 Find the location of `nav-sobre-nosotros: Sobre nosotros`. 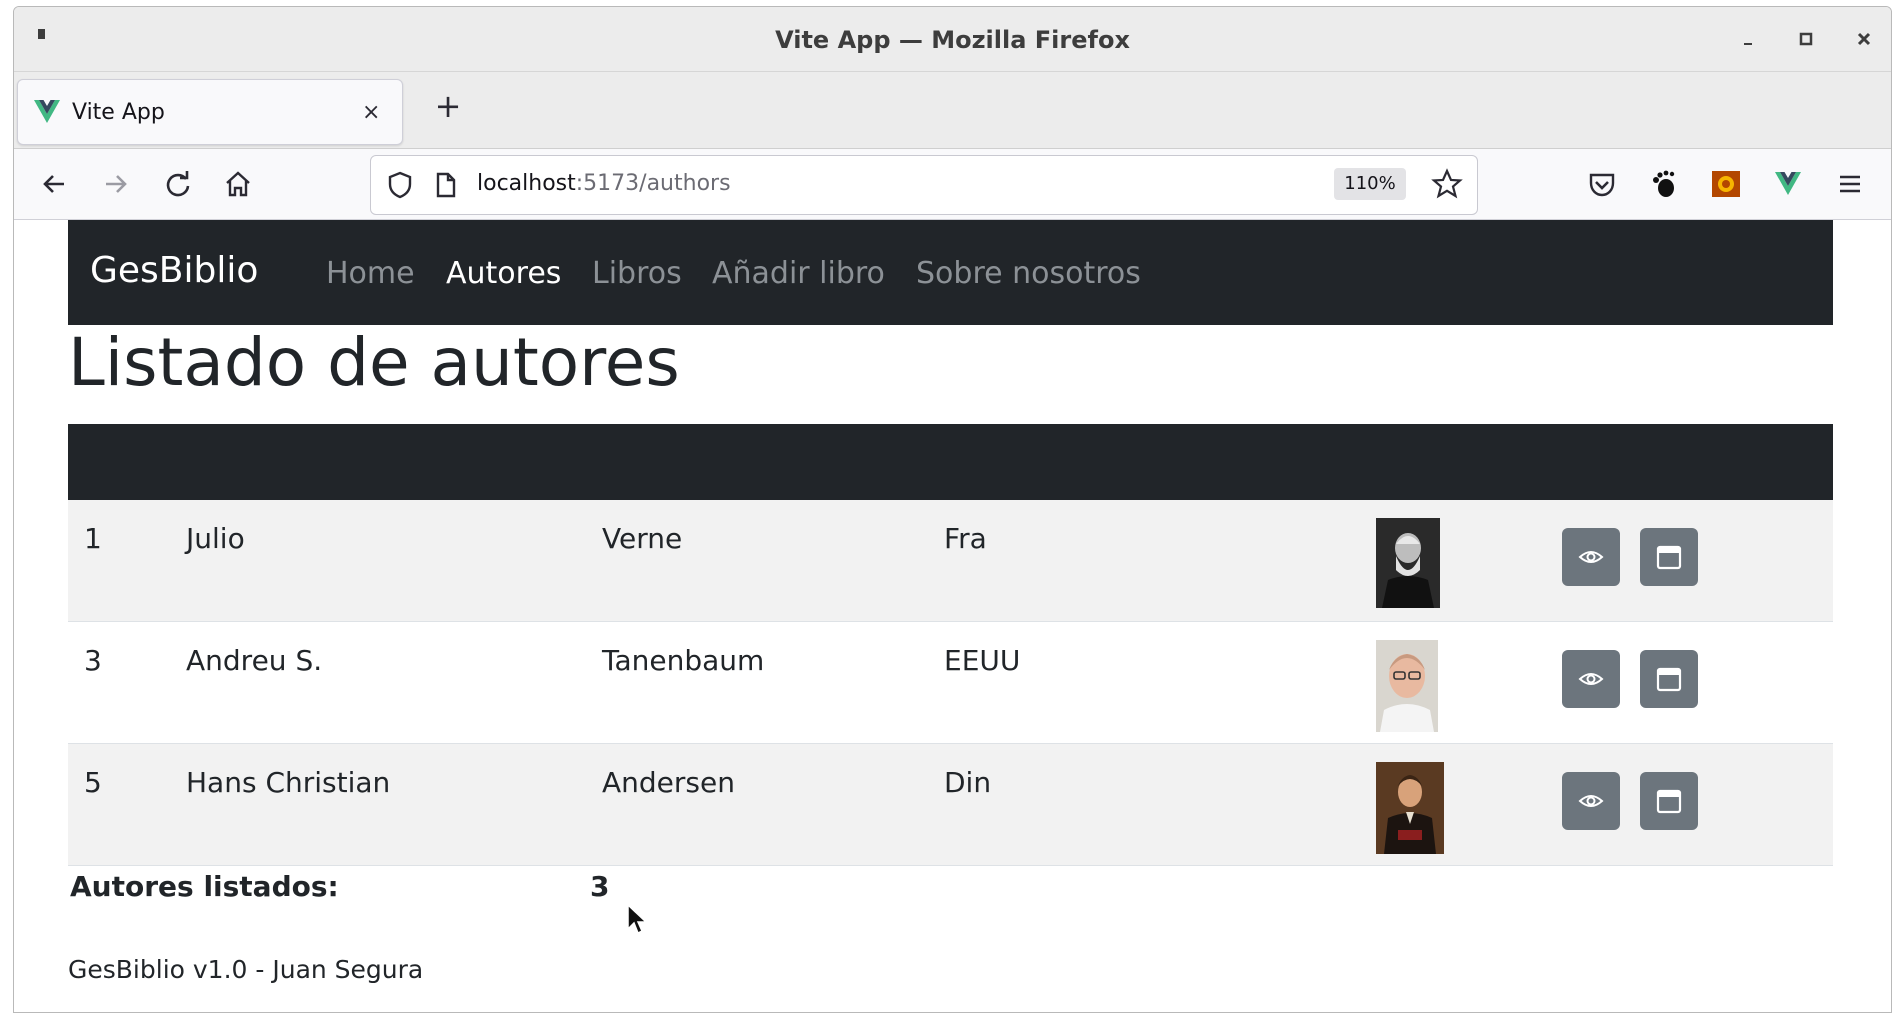

nav-sobre-nosotros: Sobre nosotros is located at coordinates (1028, 273).